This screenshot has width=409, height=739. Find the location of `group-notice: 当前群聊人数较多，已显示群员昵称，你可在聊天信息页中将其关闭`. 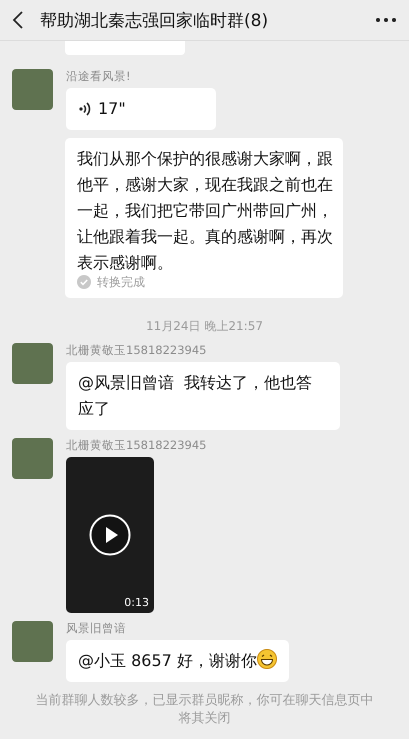

group-notice: 当前群聊人数较多，已显示群员昵称，你可在聊天信息页中将其关闭 is located at coordinates (204, 710).